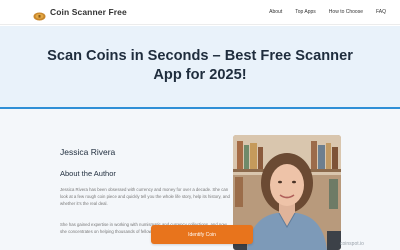 This screenshot has height=250, width=400. I want to click on author-name: Jessica Rivera, so click(88, 152).